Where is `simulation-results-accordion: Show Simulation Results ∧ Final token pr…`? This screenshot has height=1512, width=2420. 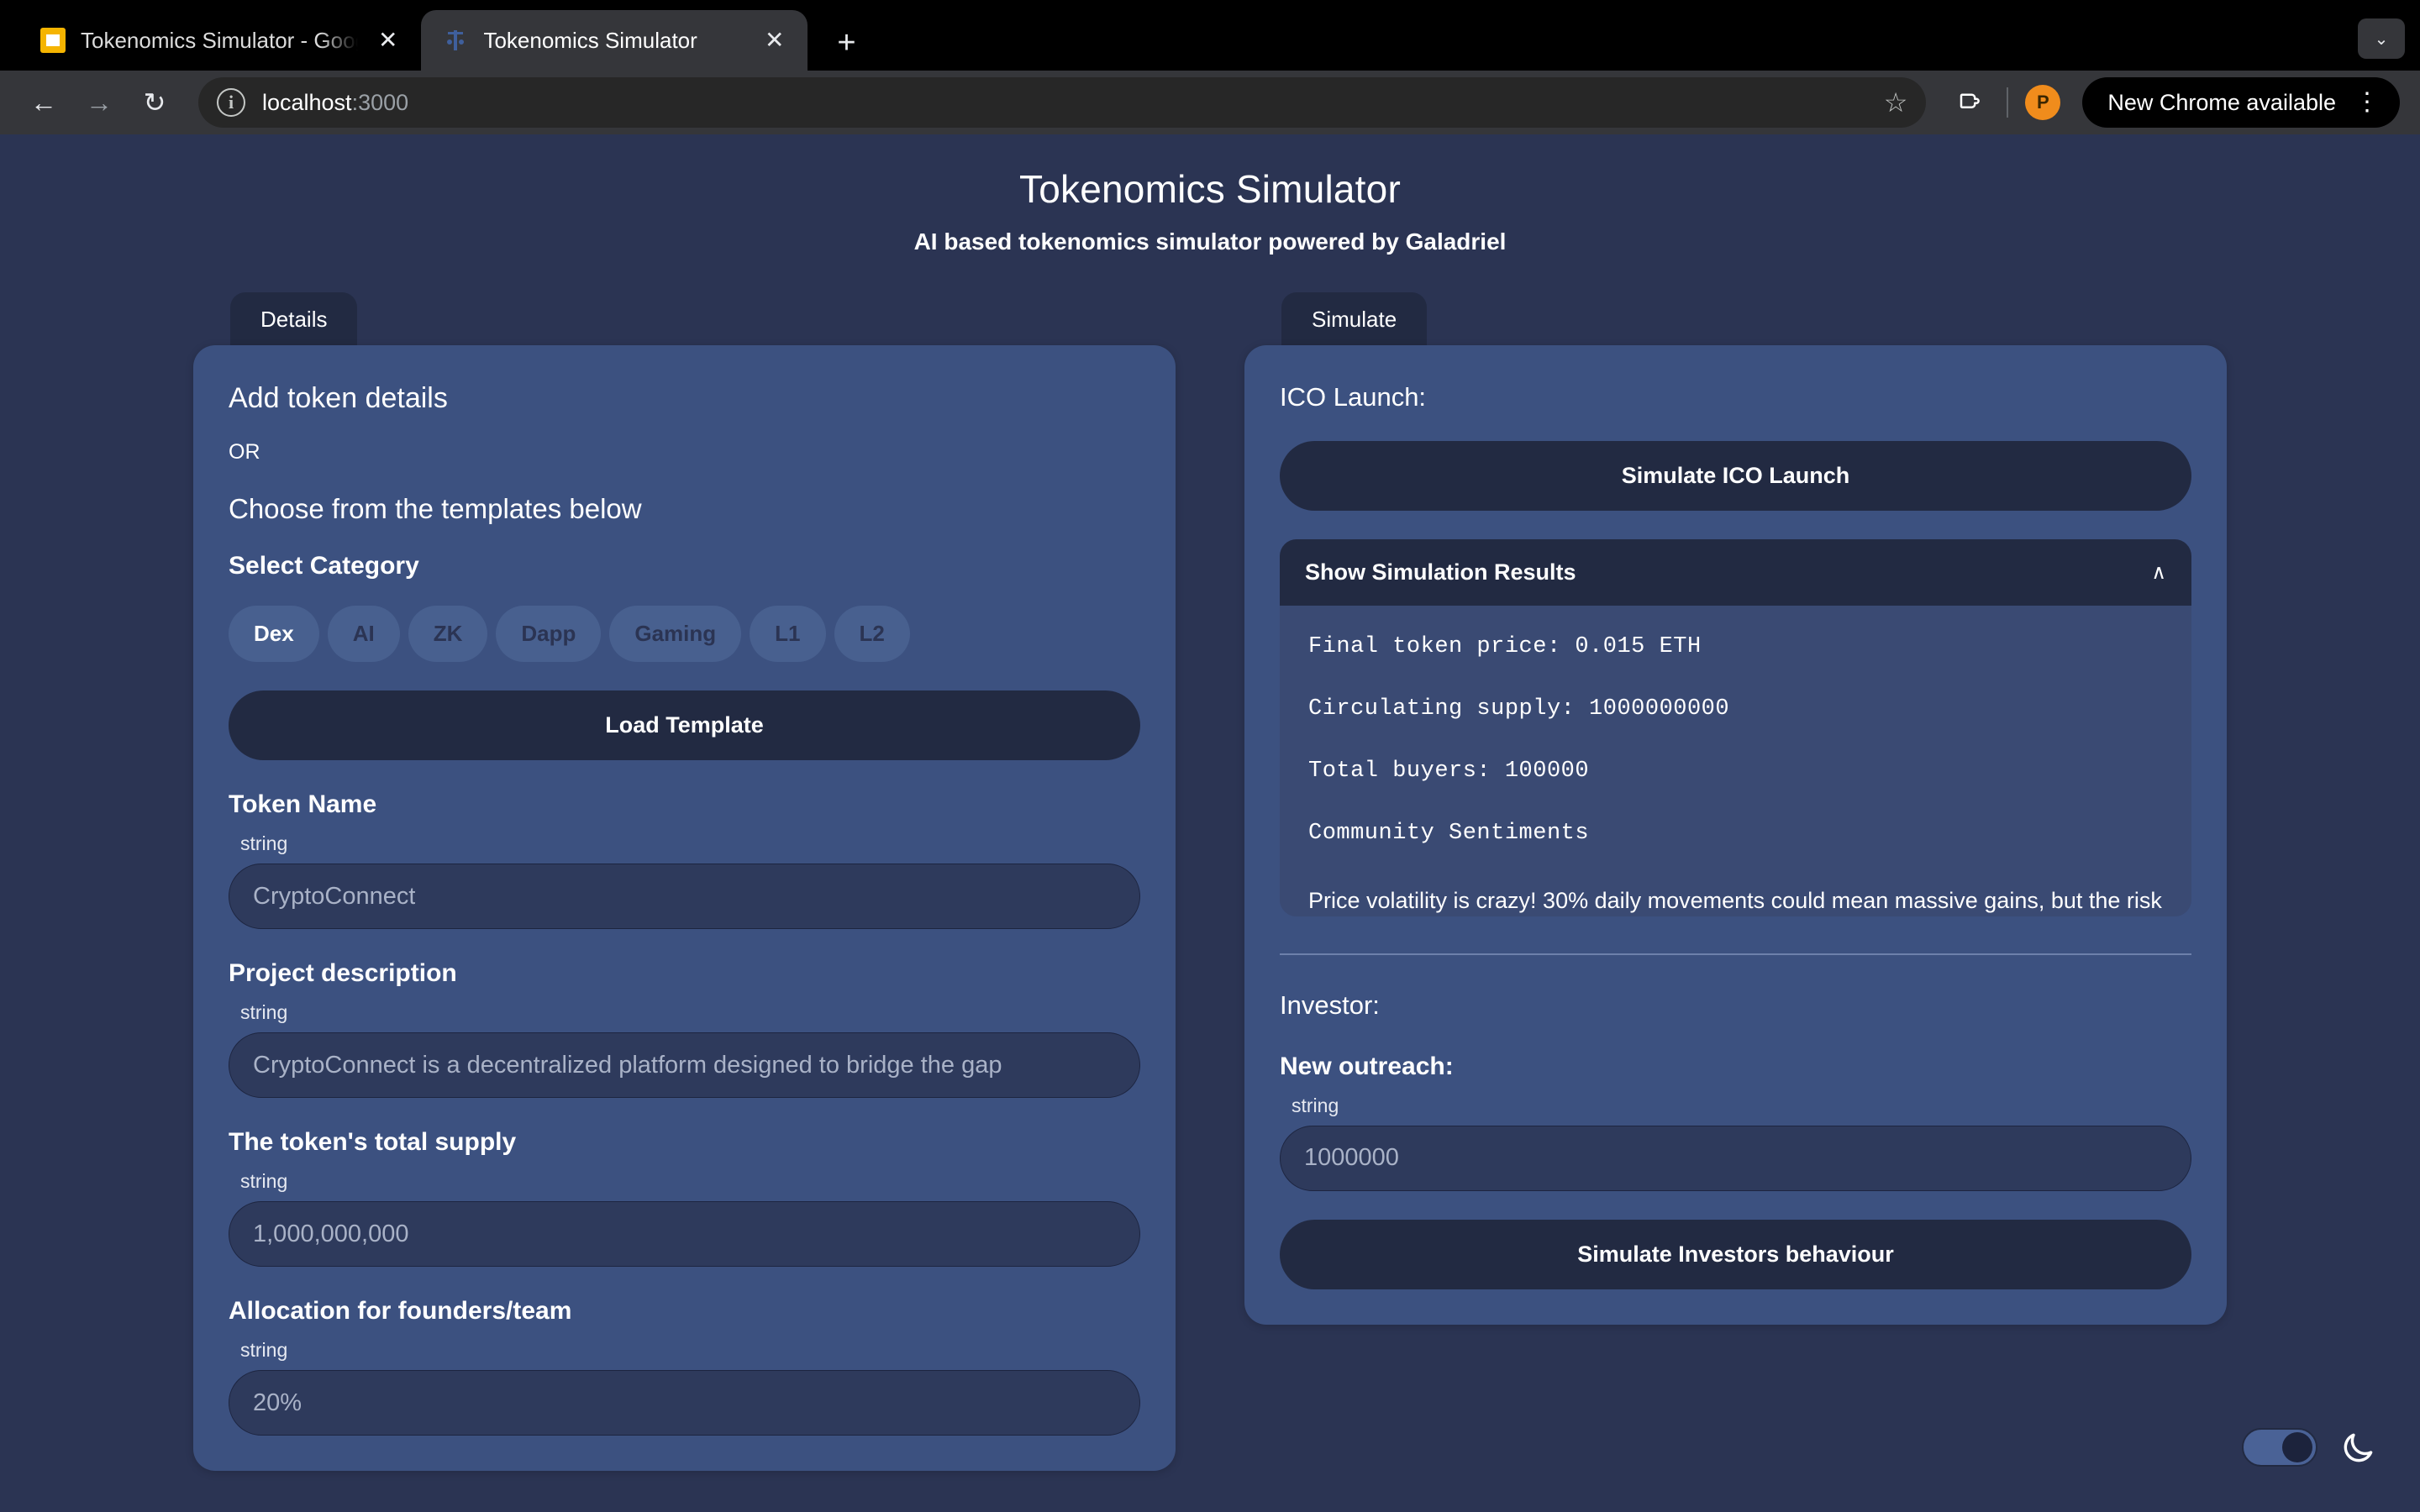
simulation-results-accordion: Show Simulation Results ∧ Final token pr… is located at coordinates (1736, 727).